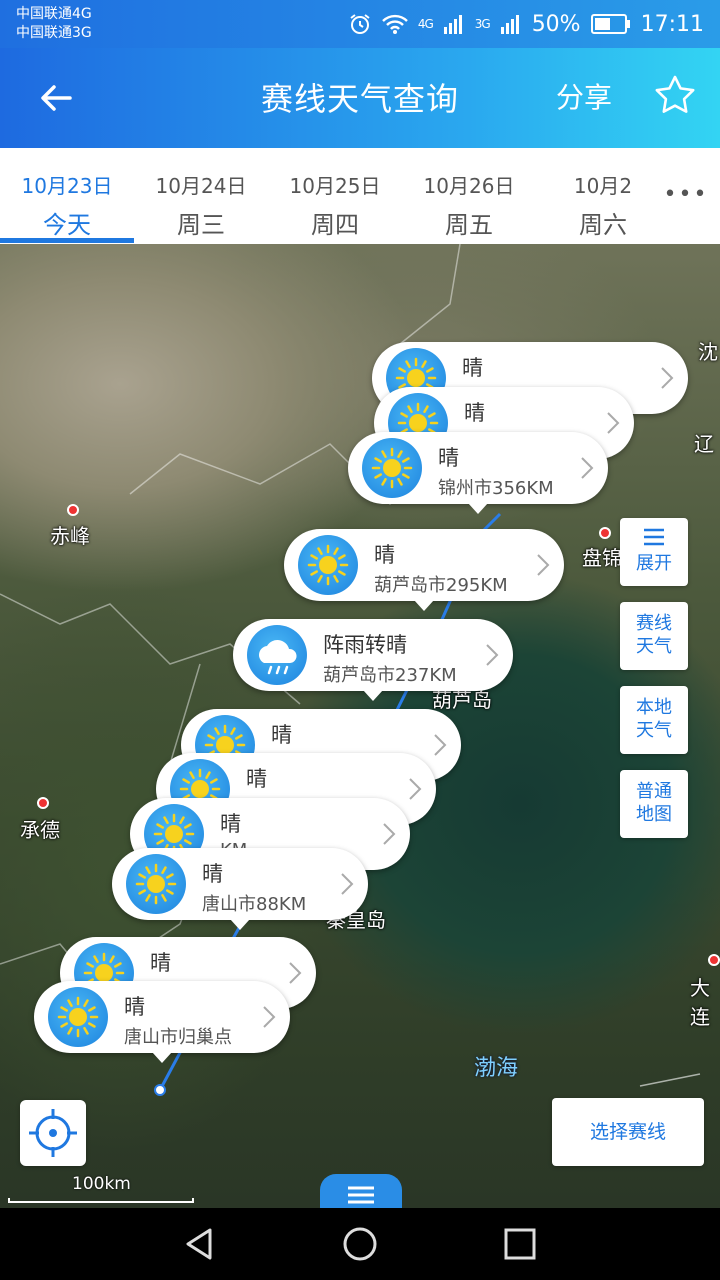 This screenshot has height=1280, width=720. I want to click on active-tab-indicator, so click(67, 240).